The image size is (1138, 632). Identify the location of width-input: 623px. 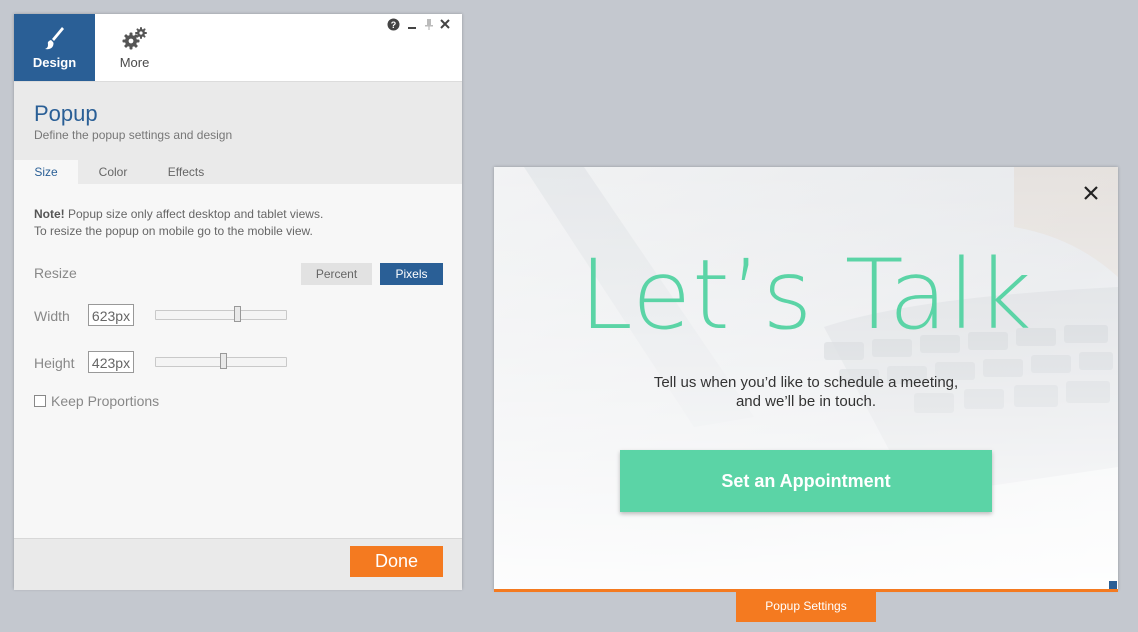
(111, 315).